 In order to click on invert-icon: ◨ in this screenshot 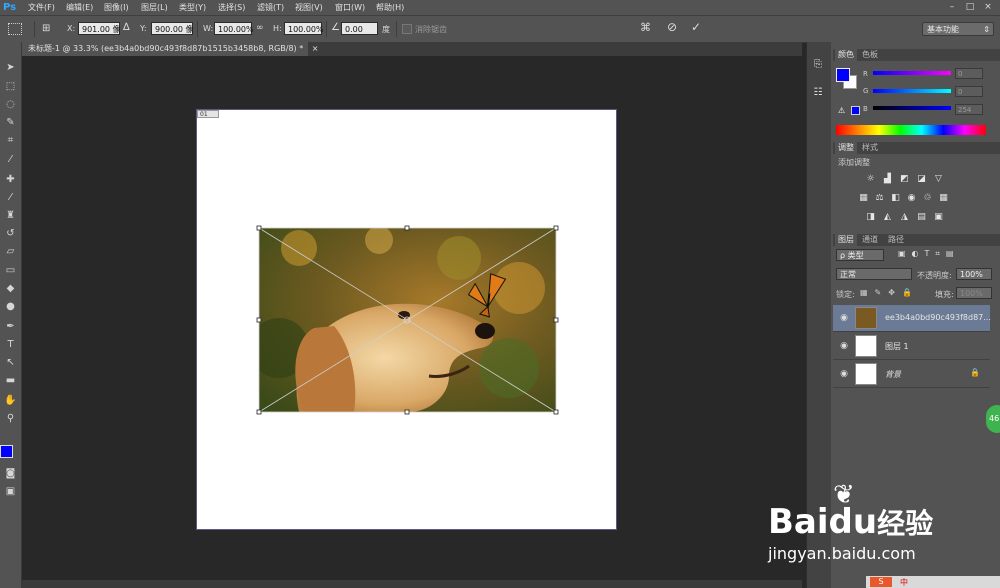, I will do `click(870, 217)`.